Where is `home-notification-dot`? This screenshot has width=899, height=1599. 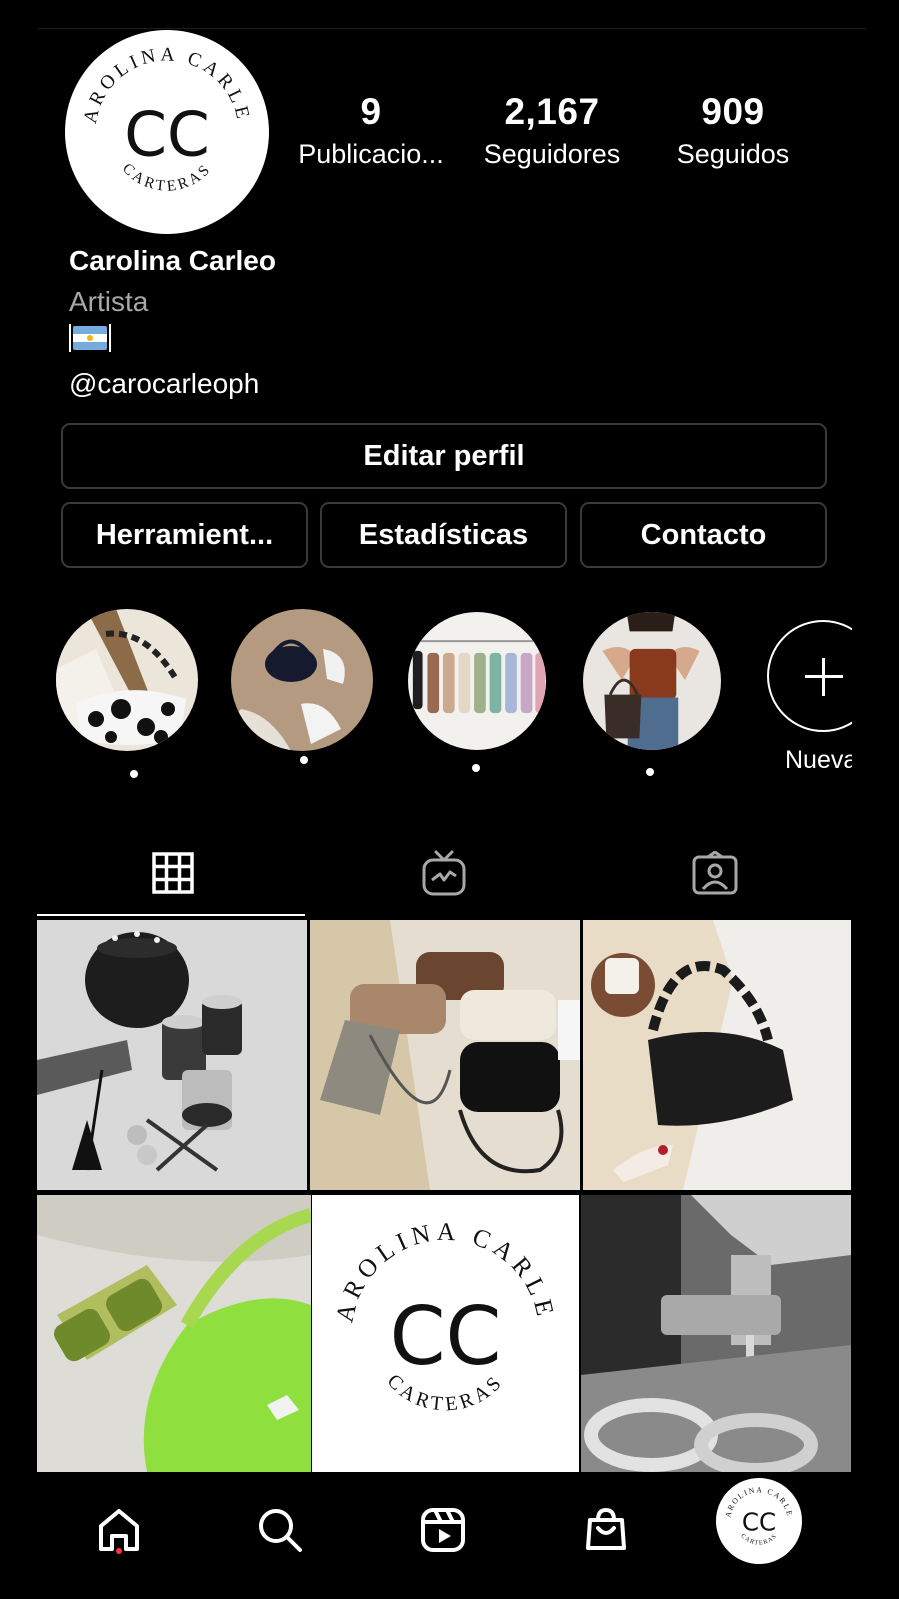
home-notification-dot is located at coordinates (119, 1551).